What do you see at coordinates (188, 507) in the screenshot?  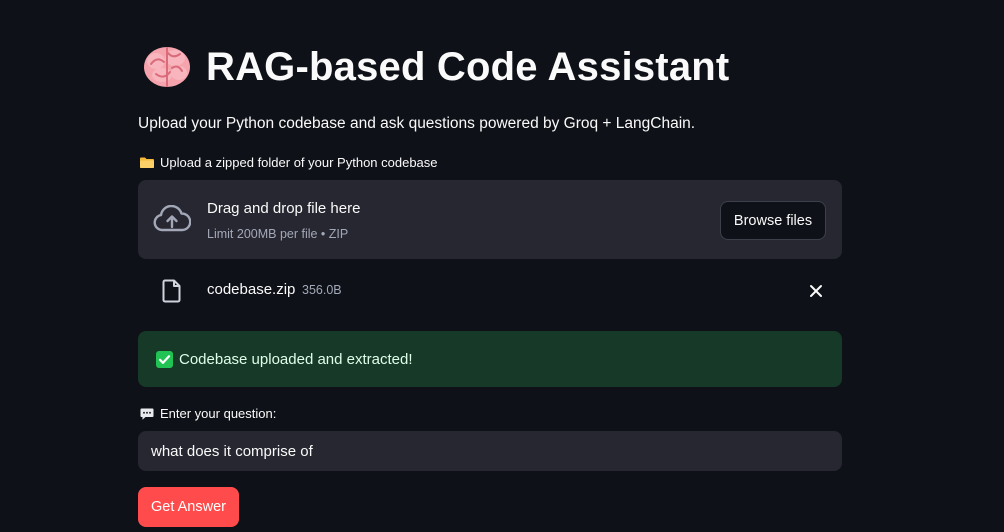 I see `get-answer-button: Get Answer` at bounding box center [188, 507].